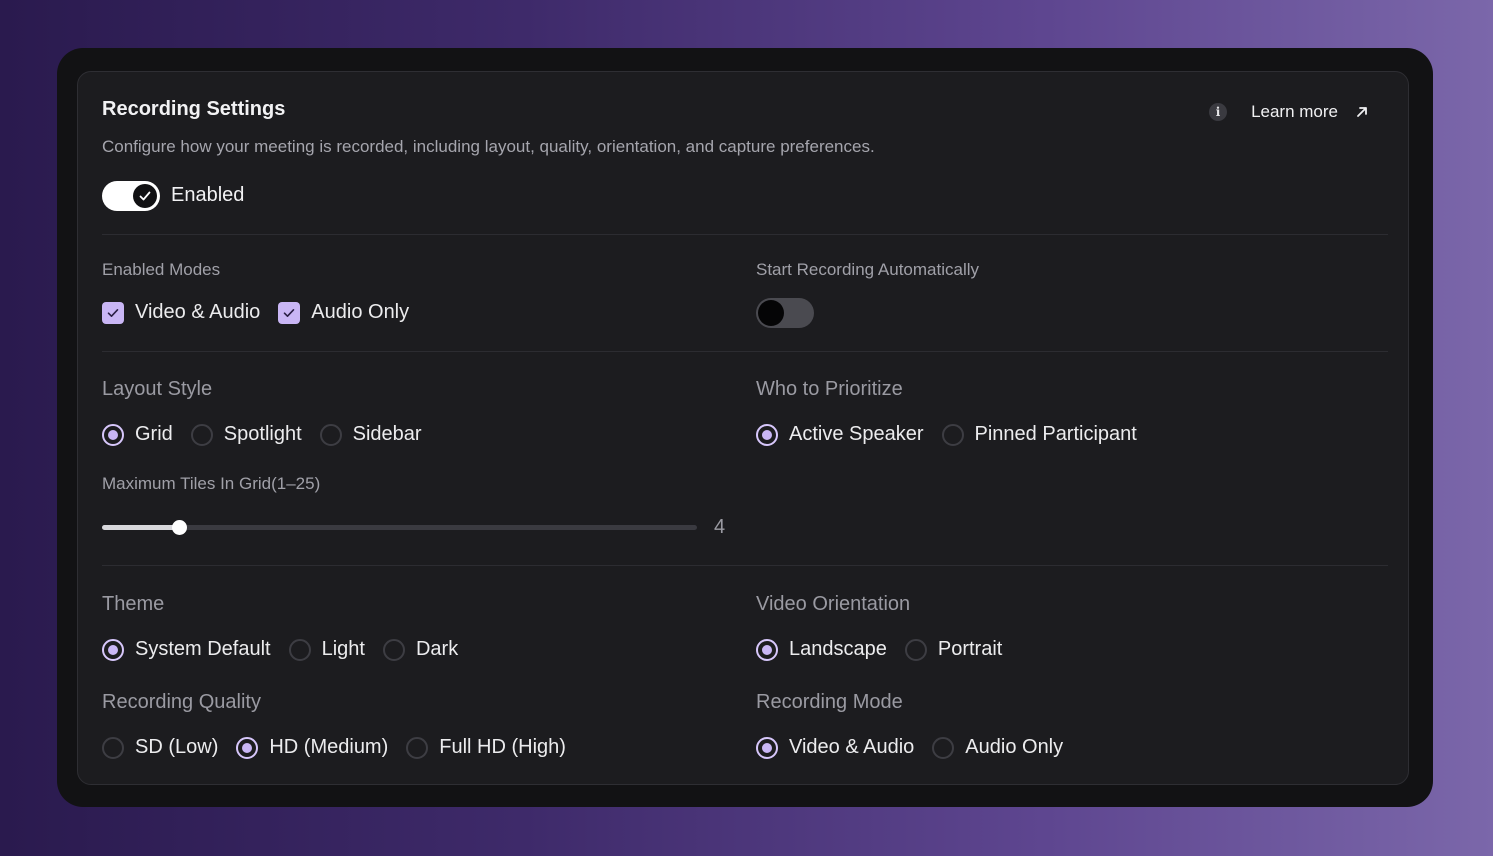 Image resolution: width=1493 pixels, height=856 pixels. What do you see at coordinates (829, 389) in the screenshot?
I see `prioritize-label: Who to Prioritize` at bounding box center [829, 389].